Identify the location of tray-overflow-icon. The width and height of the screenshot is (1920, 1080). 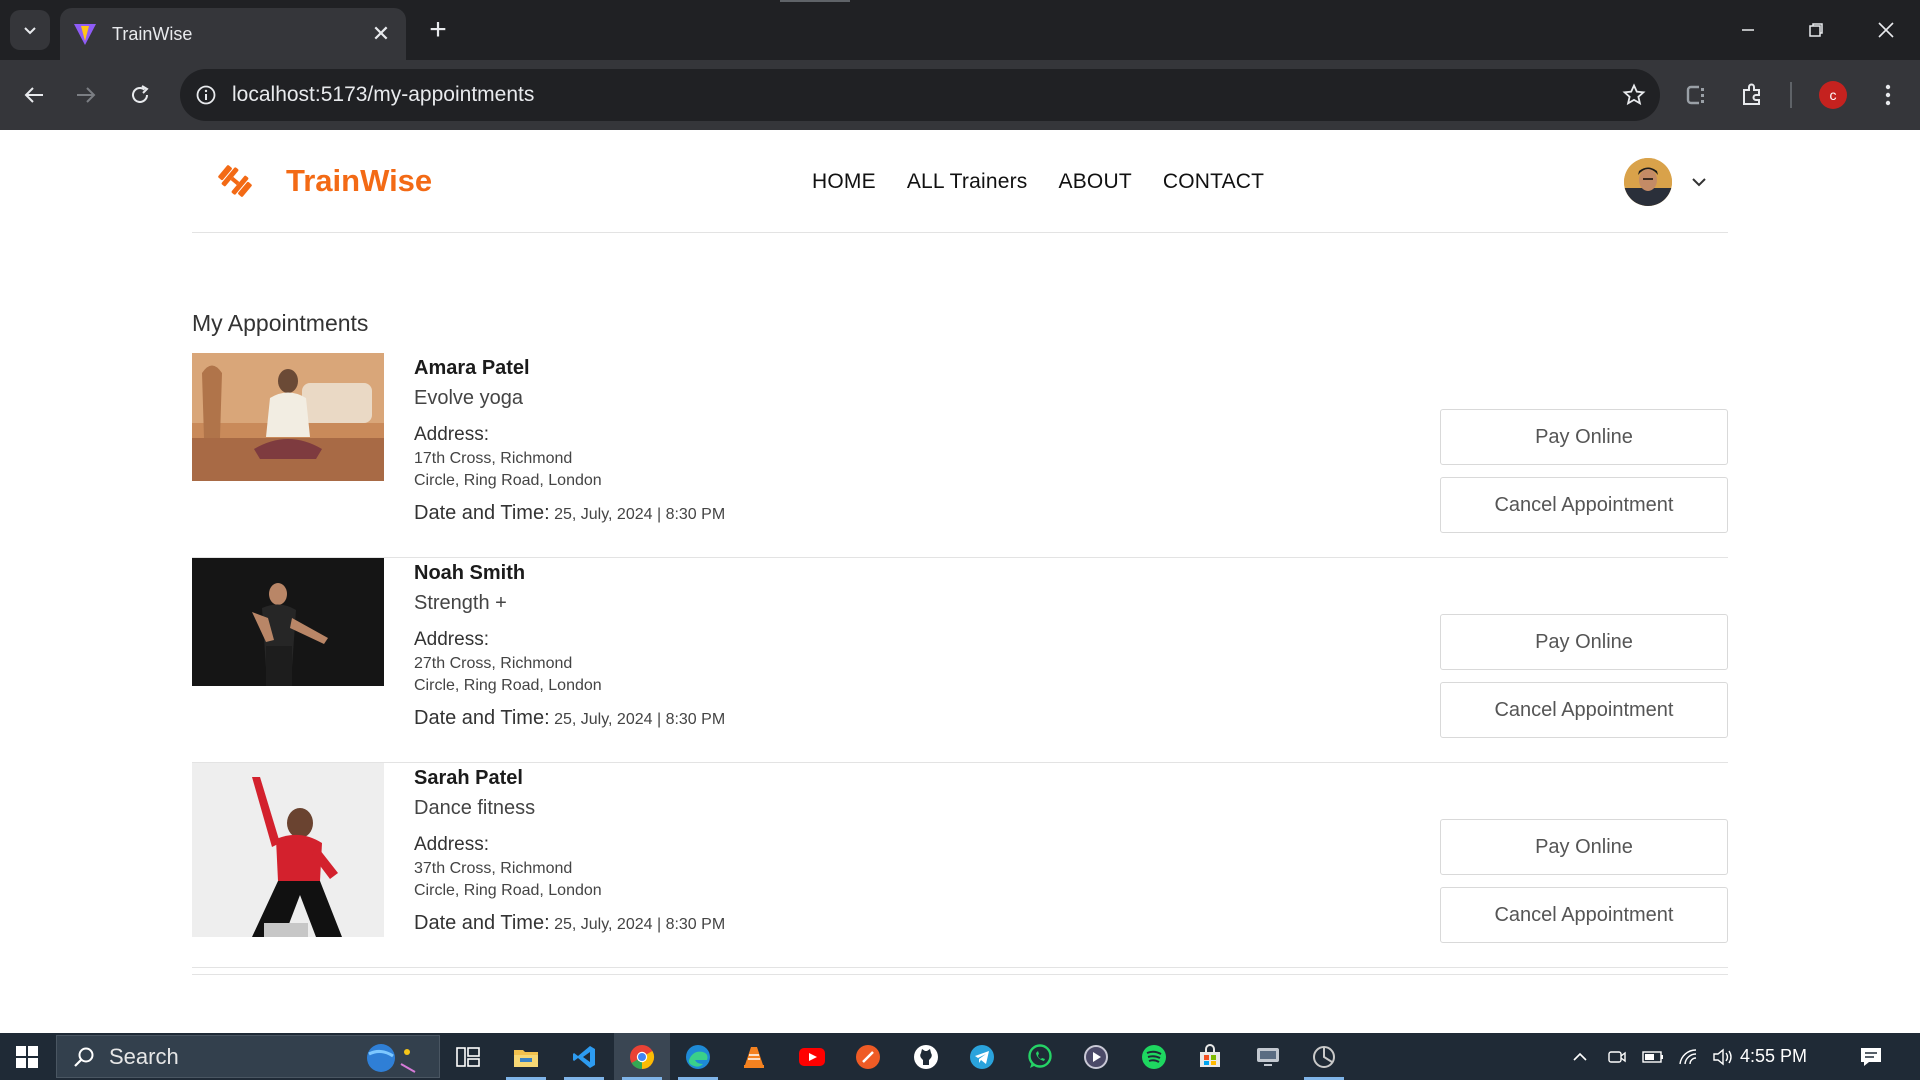
(1580, 1056).